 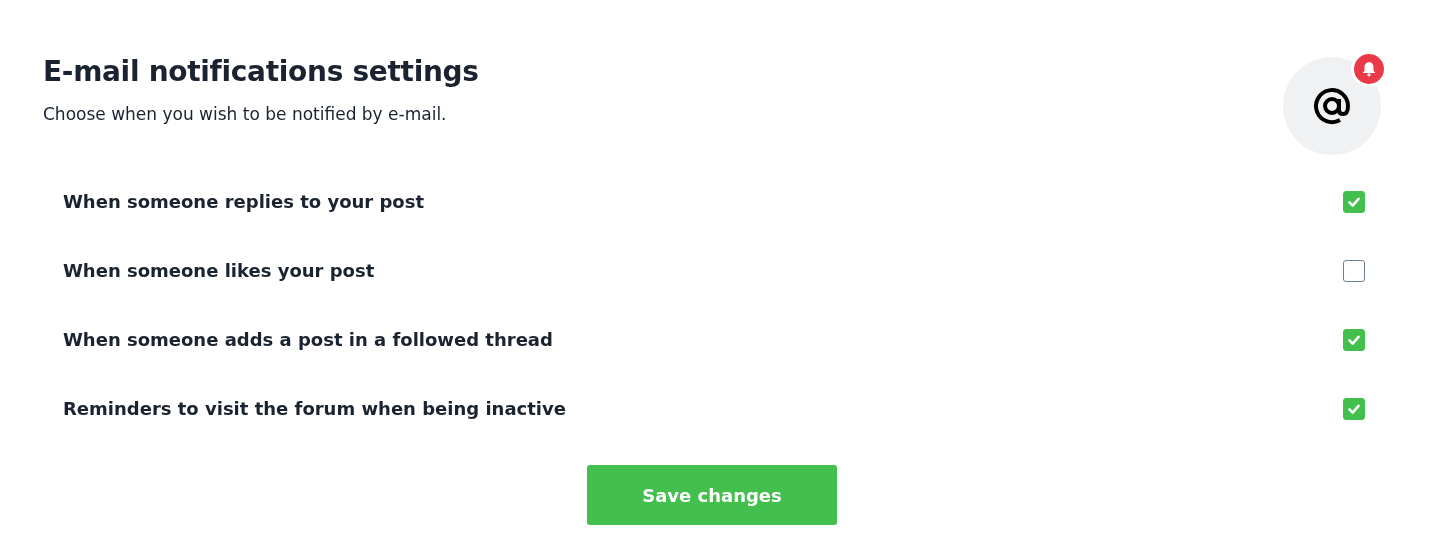 What do you see at coordinates (308, 339) in the screenshot?
I see `option-label: When someone adds a post in a followed thread` at bounding box center [308, 339].